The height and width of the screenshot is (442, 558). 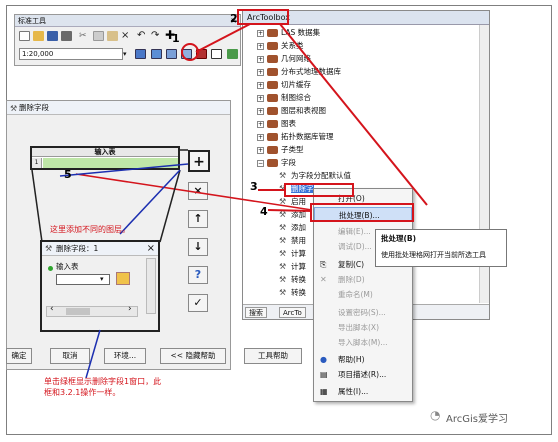 What do you see at coordinates (103, 387) in the screenshot?
I see `bottom-note: 单击绿框显示删除字段1窗口，此框和3.2.1操作一样。` at bounding box center [103, 387].